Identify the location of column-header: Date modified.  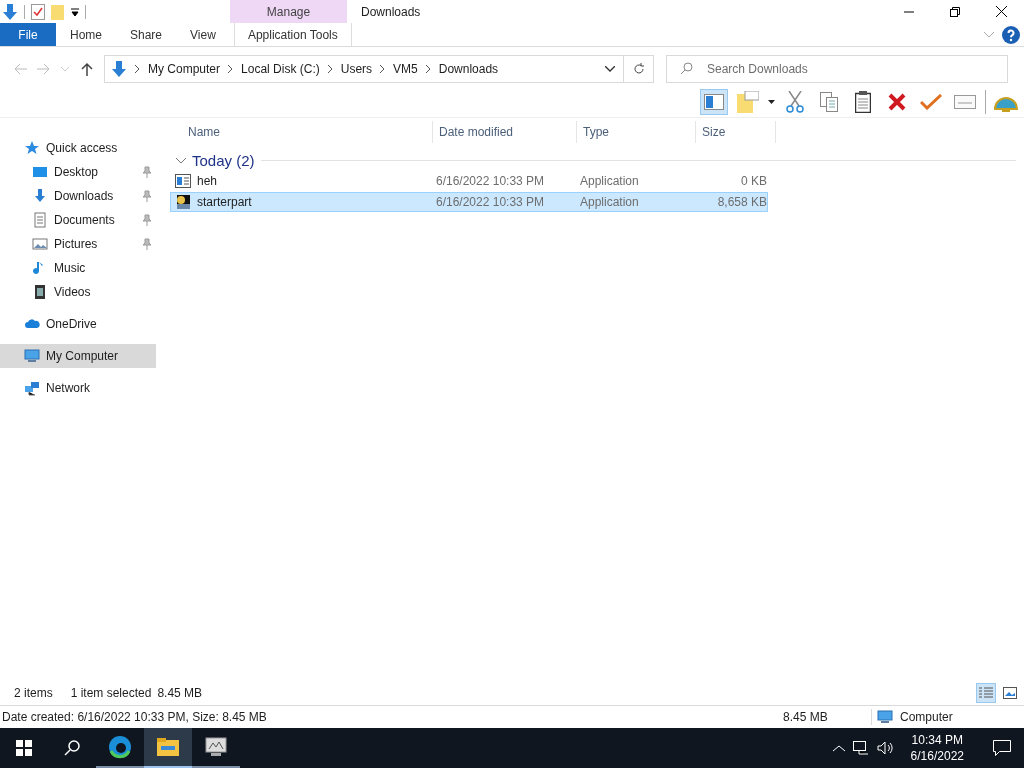
(505, 132).